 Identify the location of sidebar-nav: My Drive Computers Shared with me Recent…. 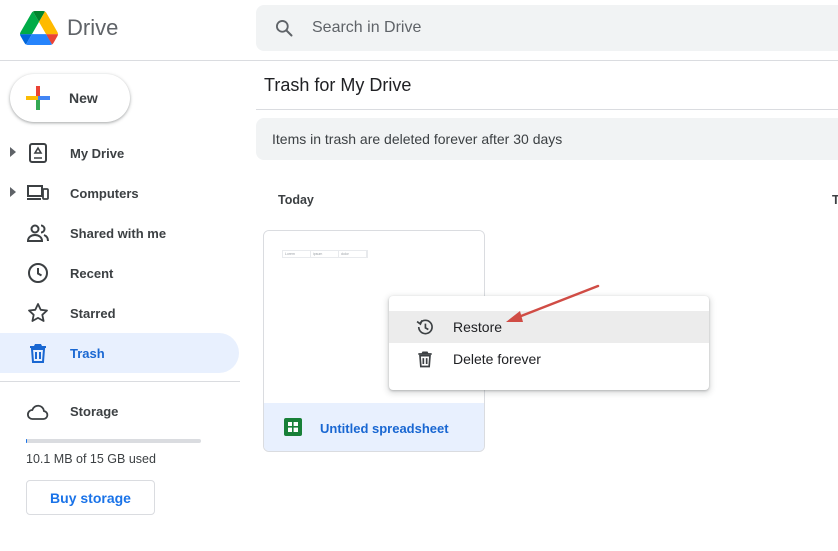
(120, 253).